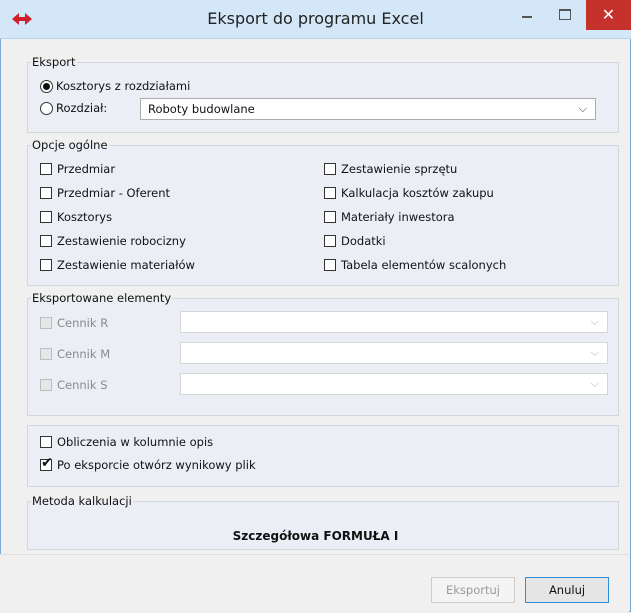 The width and height of the screenshot is (631, 613). I want to click on radio-full-estimate-label: Kosztorys z rozdziałami, so click(123, 86).